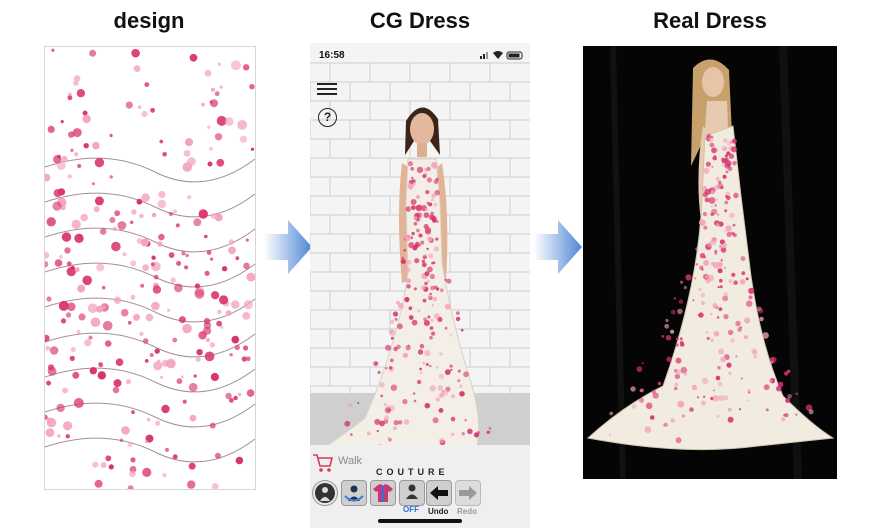 This screenshot has height=531, width=878. I want to click on design-title: design, so click(149, 20).